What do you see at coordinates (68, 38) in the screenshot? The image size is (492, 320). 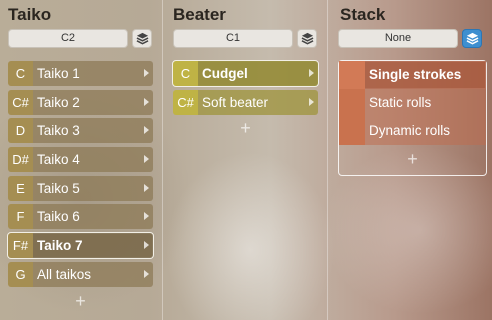 I see `taiko-key-field: C2` at bounding box center [68, 38].